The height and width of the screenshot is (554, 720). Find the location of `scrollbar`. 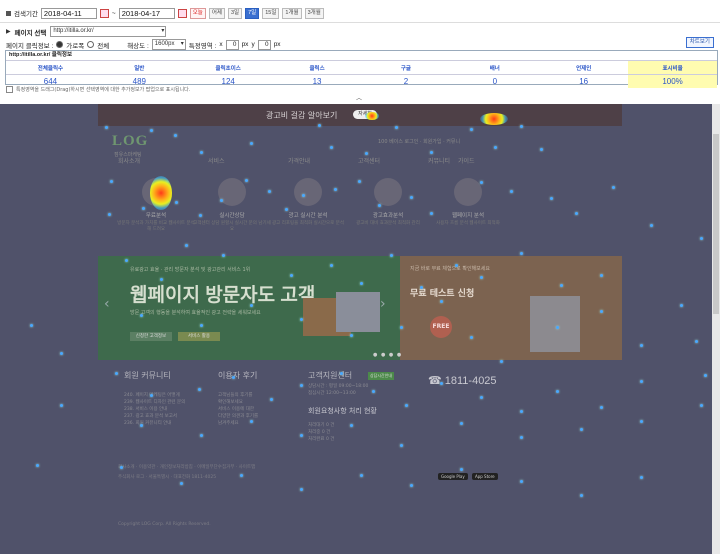

scrollbar is located at coordinates (716, 329).